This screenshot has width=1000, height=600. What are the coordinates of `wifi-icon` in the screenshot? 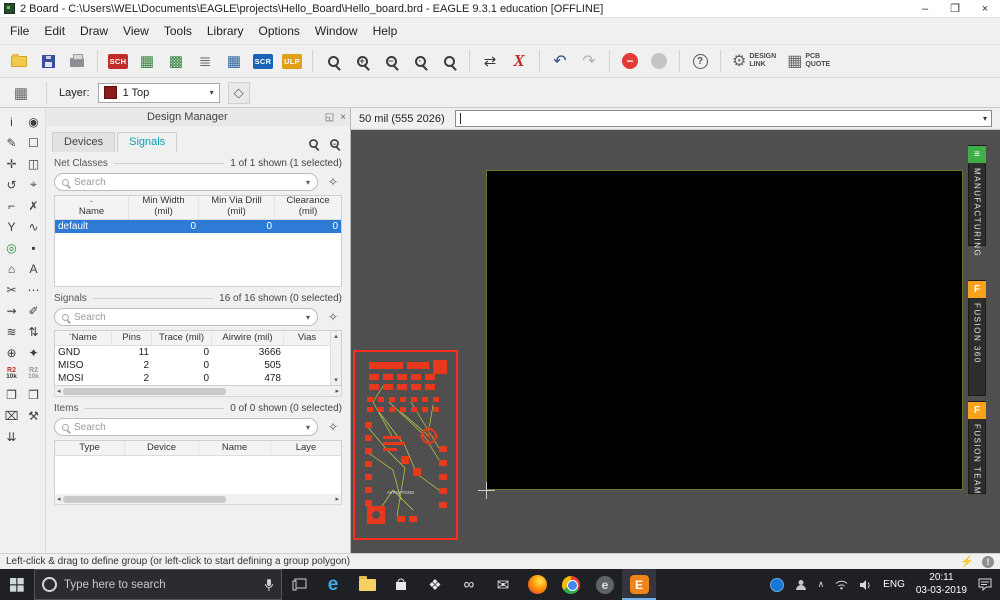 It's located at (841, 584).